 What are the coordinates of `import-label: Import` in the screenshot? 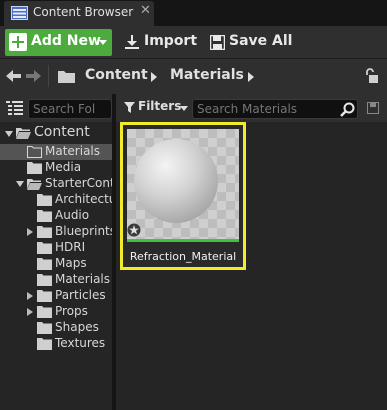 It's located at (171, 41).